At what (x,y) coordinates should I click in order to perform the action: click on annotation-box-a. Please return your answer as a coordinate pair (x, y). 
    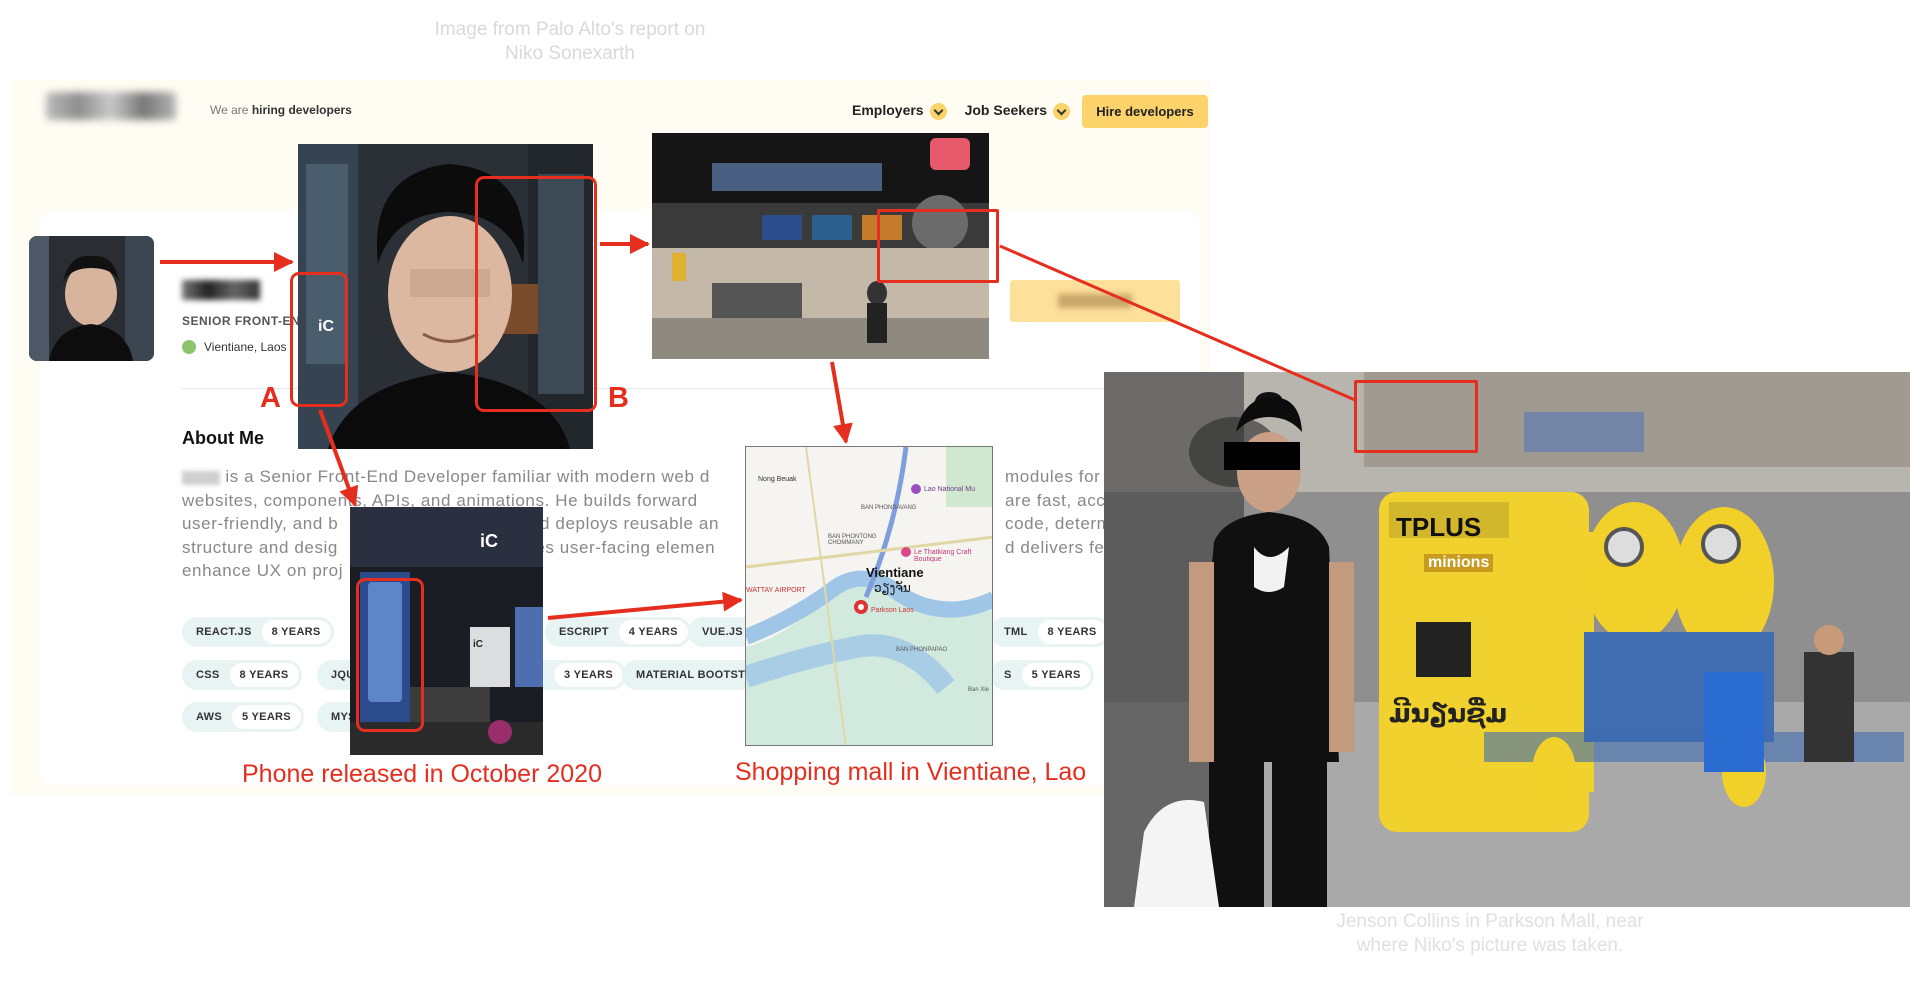
    Looking at the image, I should click on (319, 339).